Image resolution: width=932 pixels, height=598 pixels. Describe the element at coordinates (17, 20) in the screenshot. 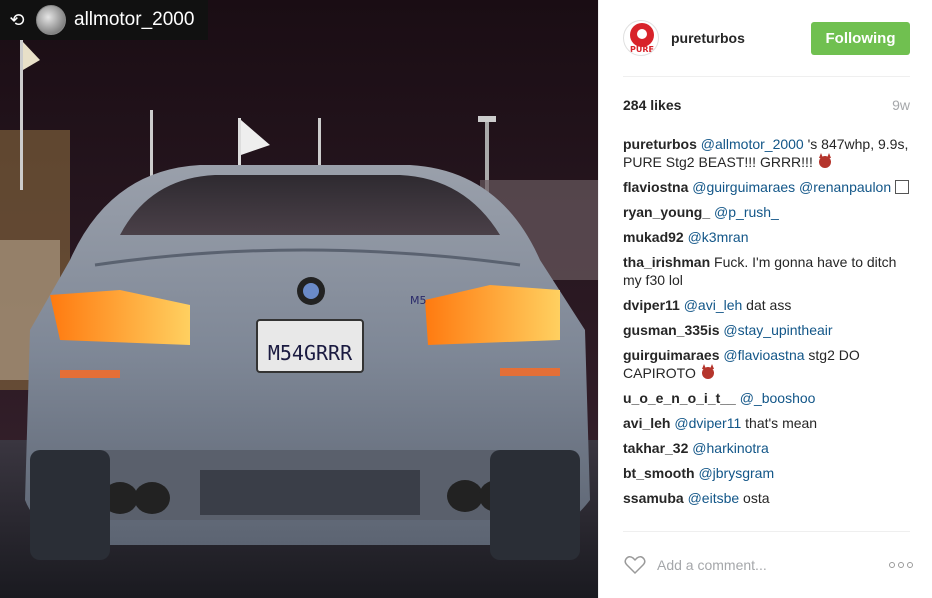

I see `repost-icon: ⟲` at that location.